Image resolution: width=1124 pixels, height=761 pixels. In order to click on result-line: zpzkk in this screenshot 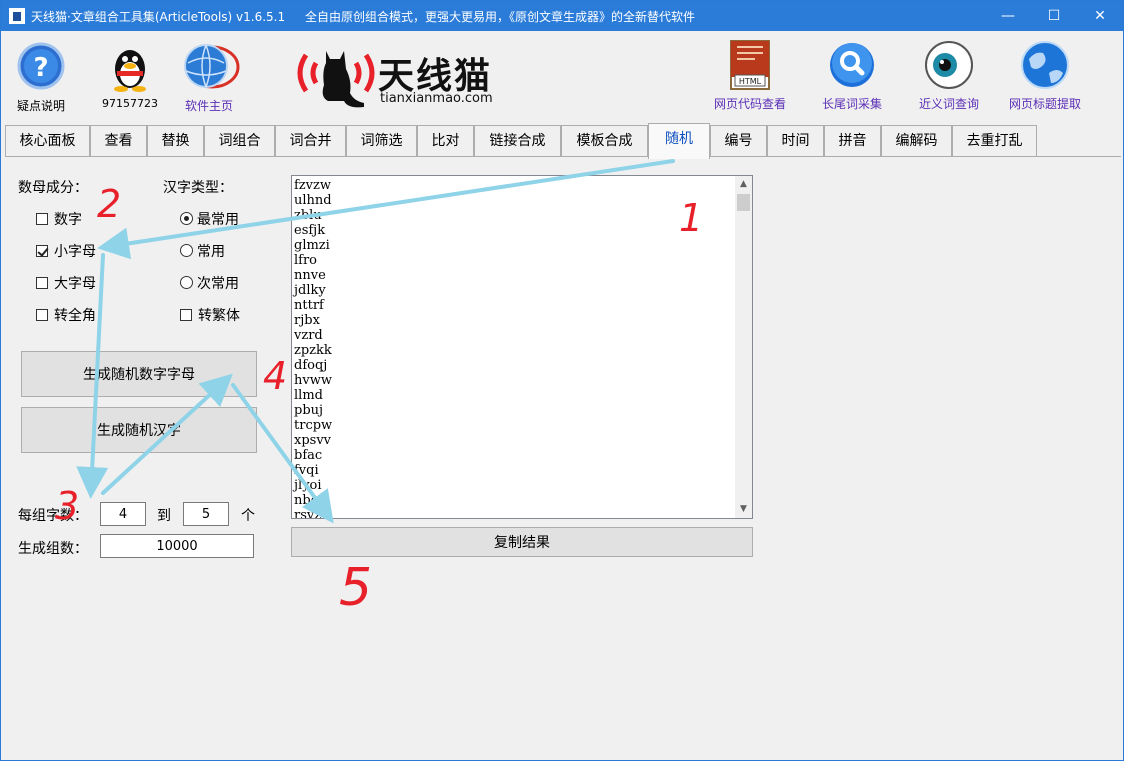, I will do `click(313, 350)`.